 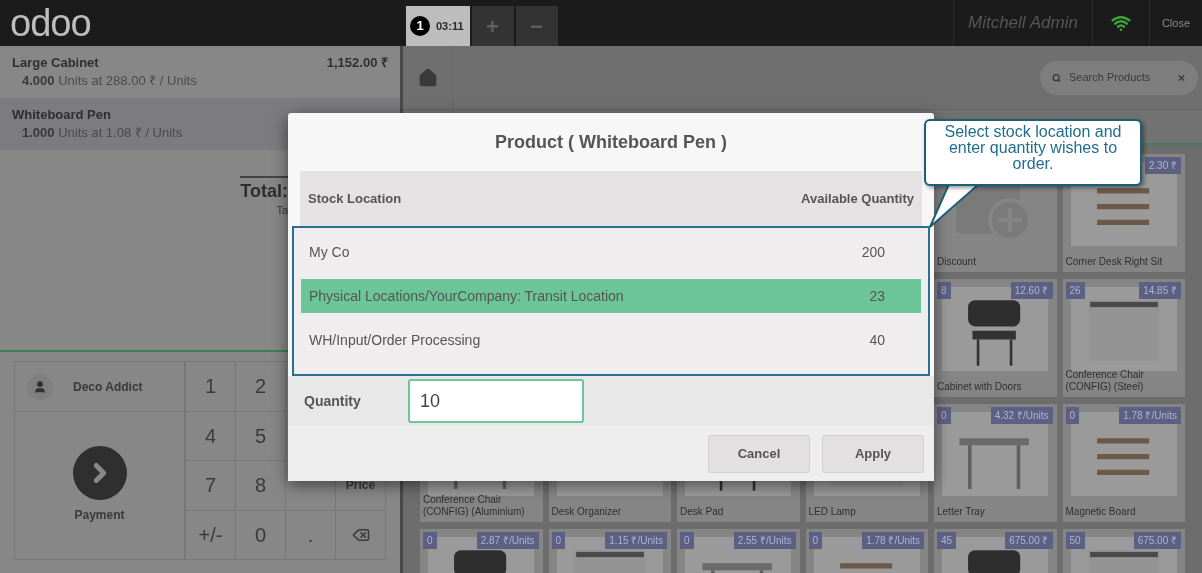 I want to click on apply-button: Apply, so click(x=873, y=453).